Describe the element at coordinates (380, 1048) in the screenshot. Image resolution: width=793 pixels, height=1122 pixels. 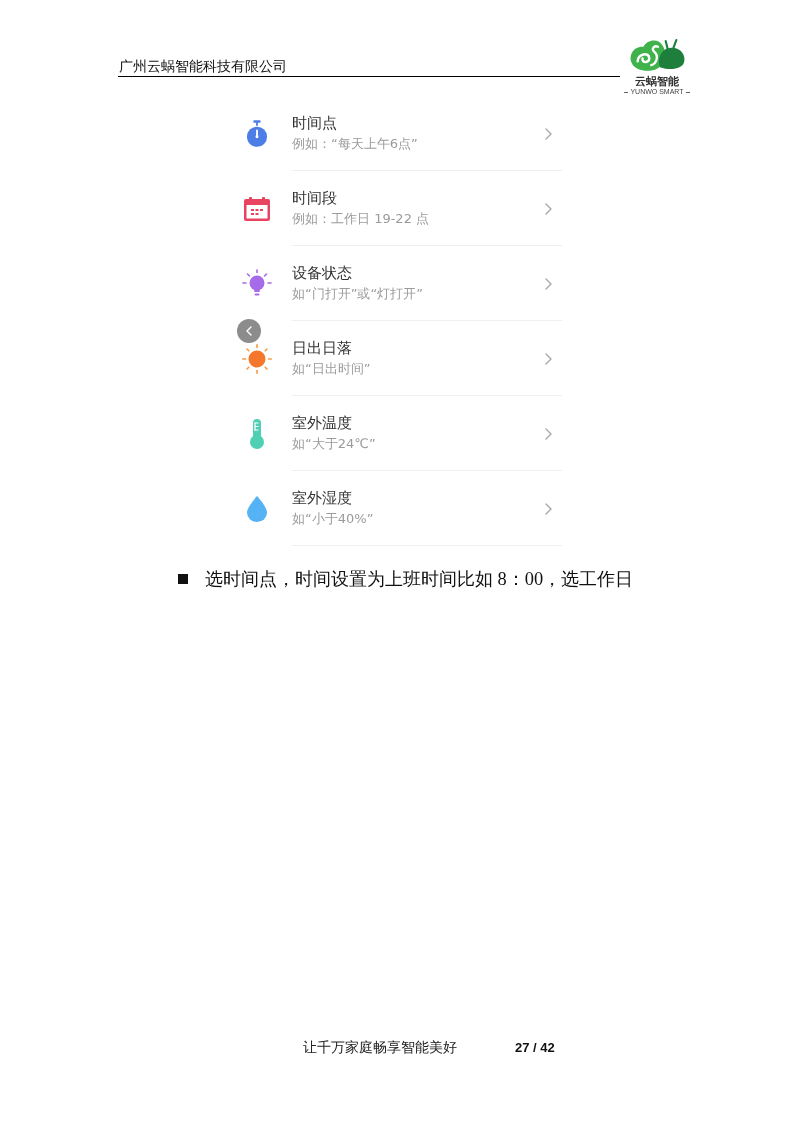
I see `footer-slogan: 让千万家庭畅享智能美好` at that location.